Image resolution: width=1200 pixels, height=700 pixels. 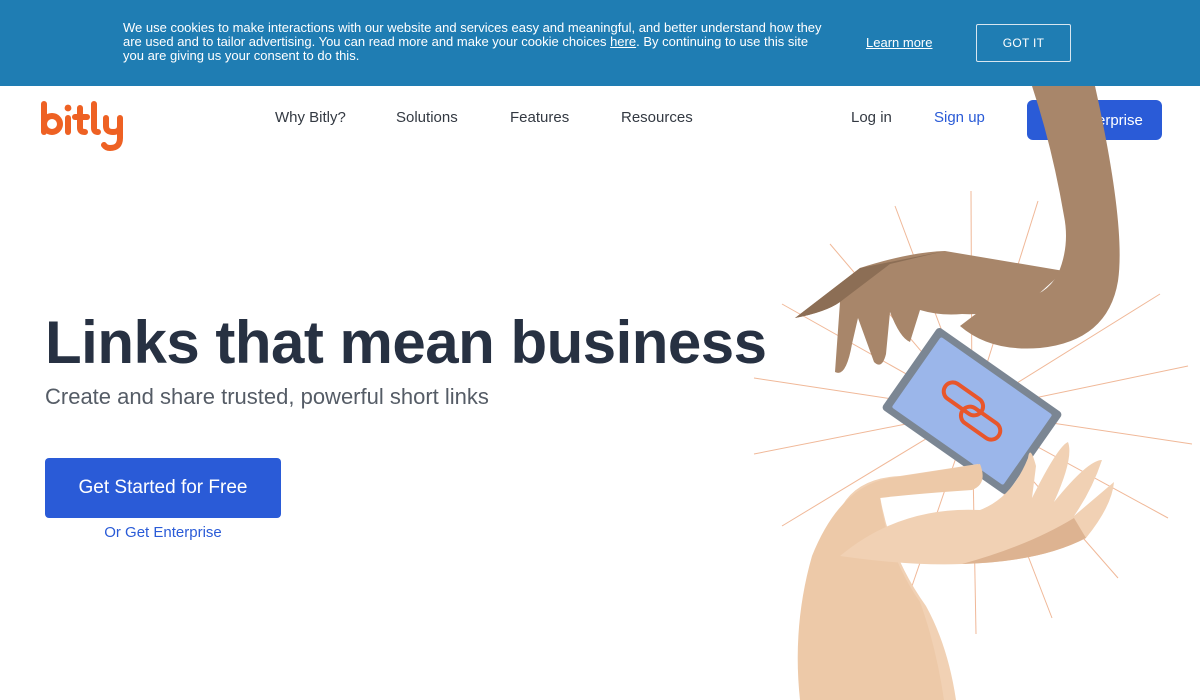 What do you see at coordinates (163, 488) in the screenshot?
I see `get-started-button: Get Started for Free` at bounding box center [163, 488].